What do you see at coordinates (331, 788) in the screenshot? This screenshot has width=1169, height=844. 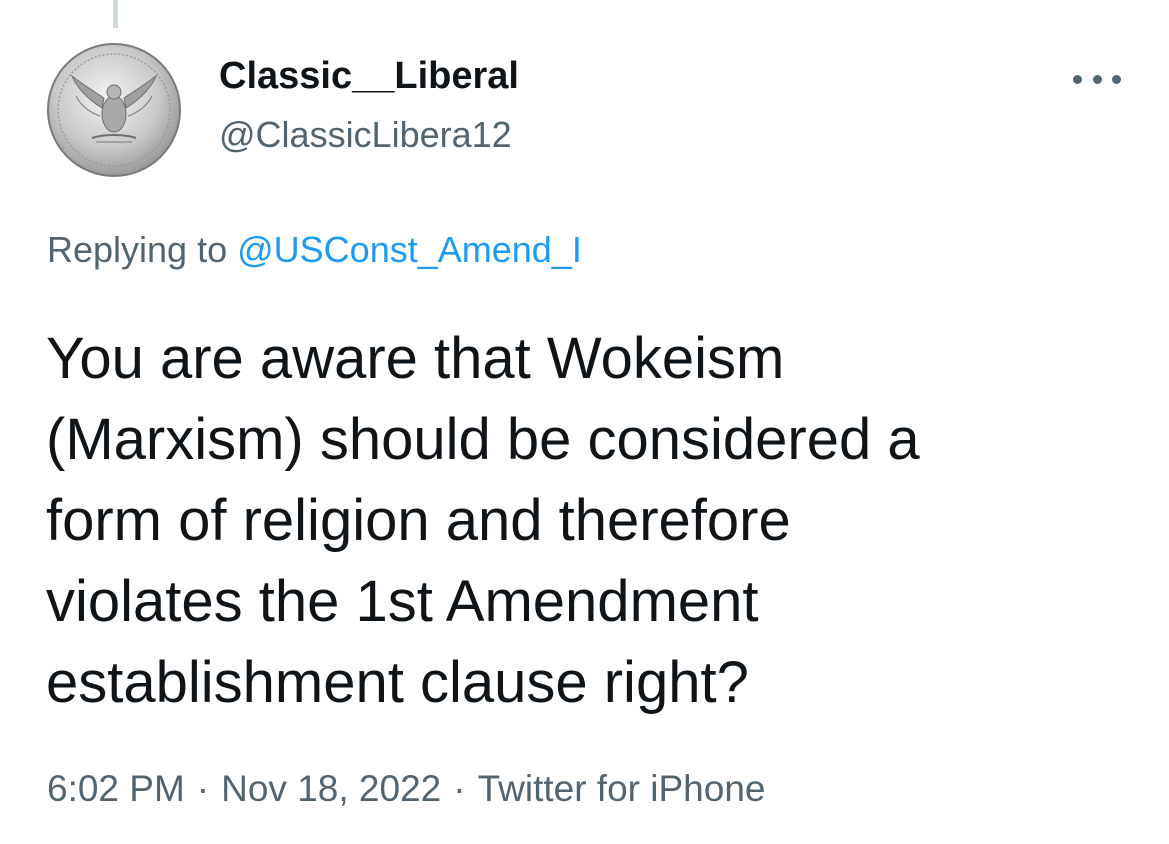 I see `tweet-date: Nov 18, 2022` at bounding box center [331, 788].